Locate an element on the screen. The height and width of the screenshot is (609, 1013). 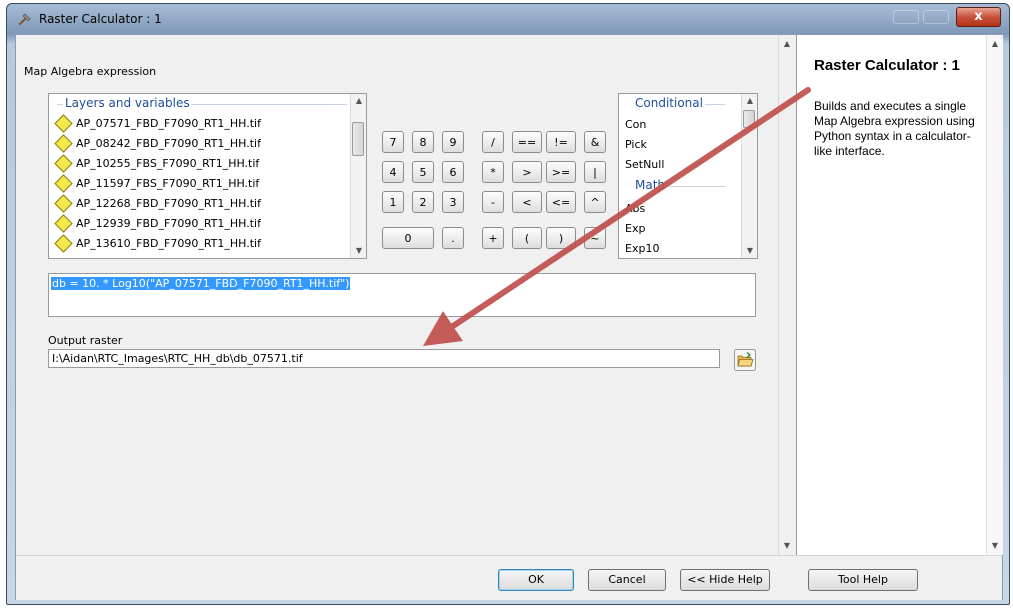
window-caption-buttons is located at coordinates (923, 18).